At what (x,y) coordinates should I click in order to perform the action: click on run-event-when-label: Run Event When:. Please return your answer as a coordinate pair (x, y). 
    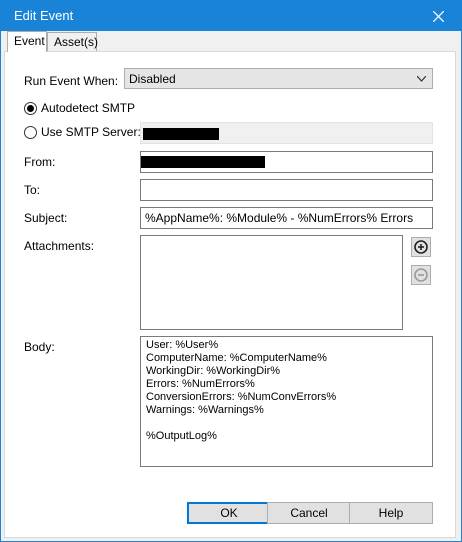
    Looking at the image, I should click on (71, 81).